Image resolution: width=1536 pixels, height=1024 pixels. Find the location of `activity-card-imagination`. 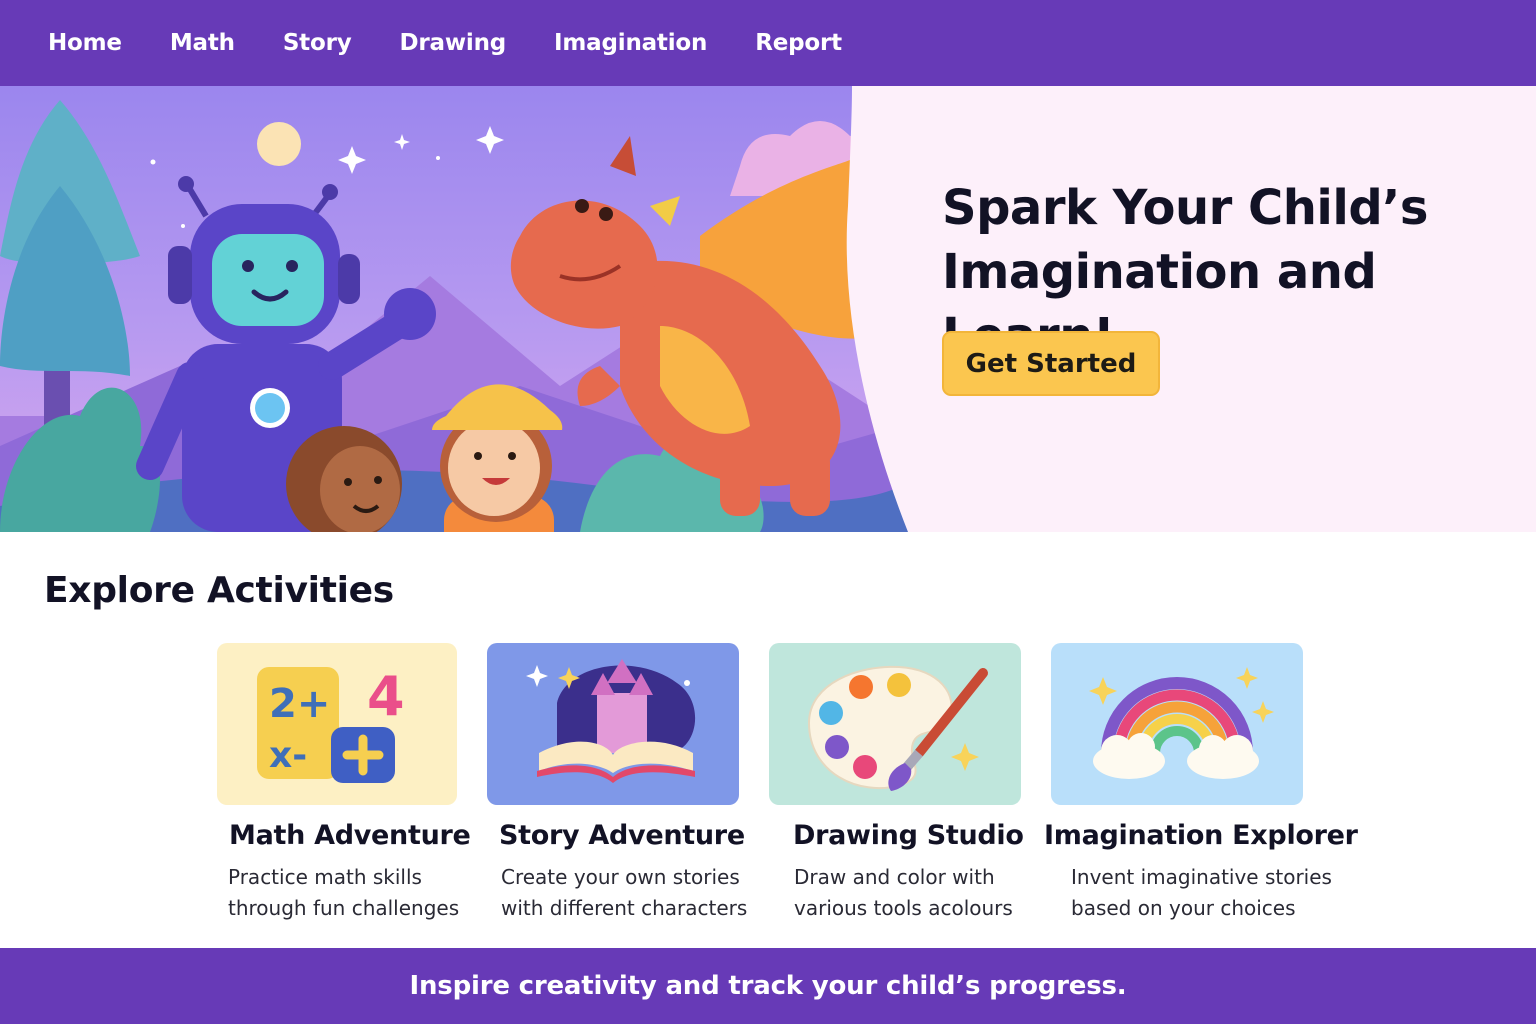

activity-card-imagination is located at coordinates (1177, 724).